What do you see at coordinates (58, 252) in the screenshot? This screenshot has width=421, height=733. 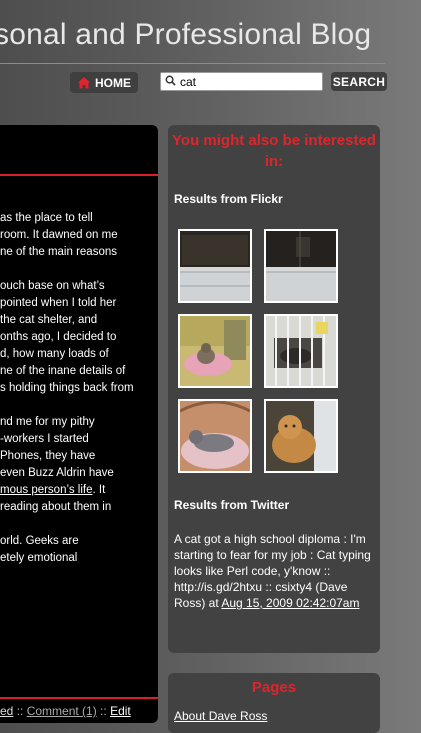 I see `text-line: ne of the main reasons` at bounding box center [58, 252].